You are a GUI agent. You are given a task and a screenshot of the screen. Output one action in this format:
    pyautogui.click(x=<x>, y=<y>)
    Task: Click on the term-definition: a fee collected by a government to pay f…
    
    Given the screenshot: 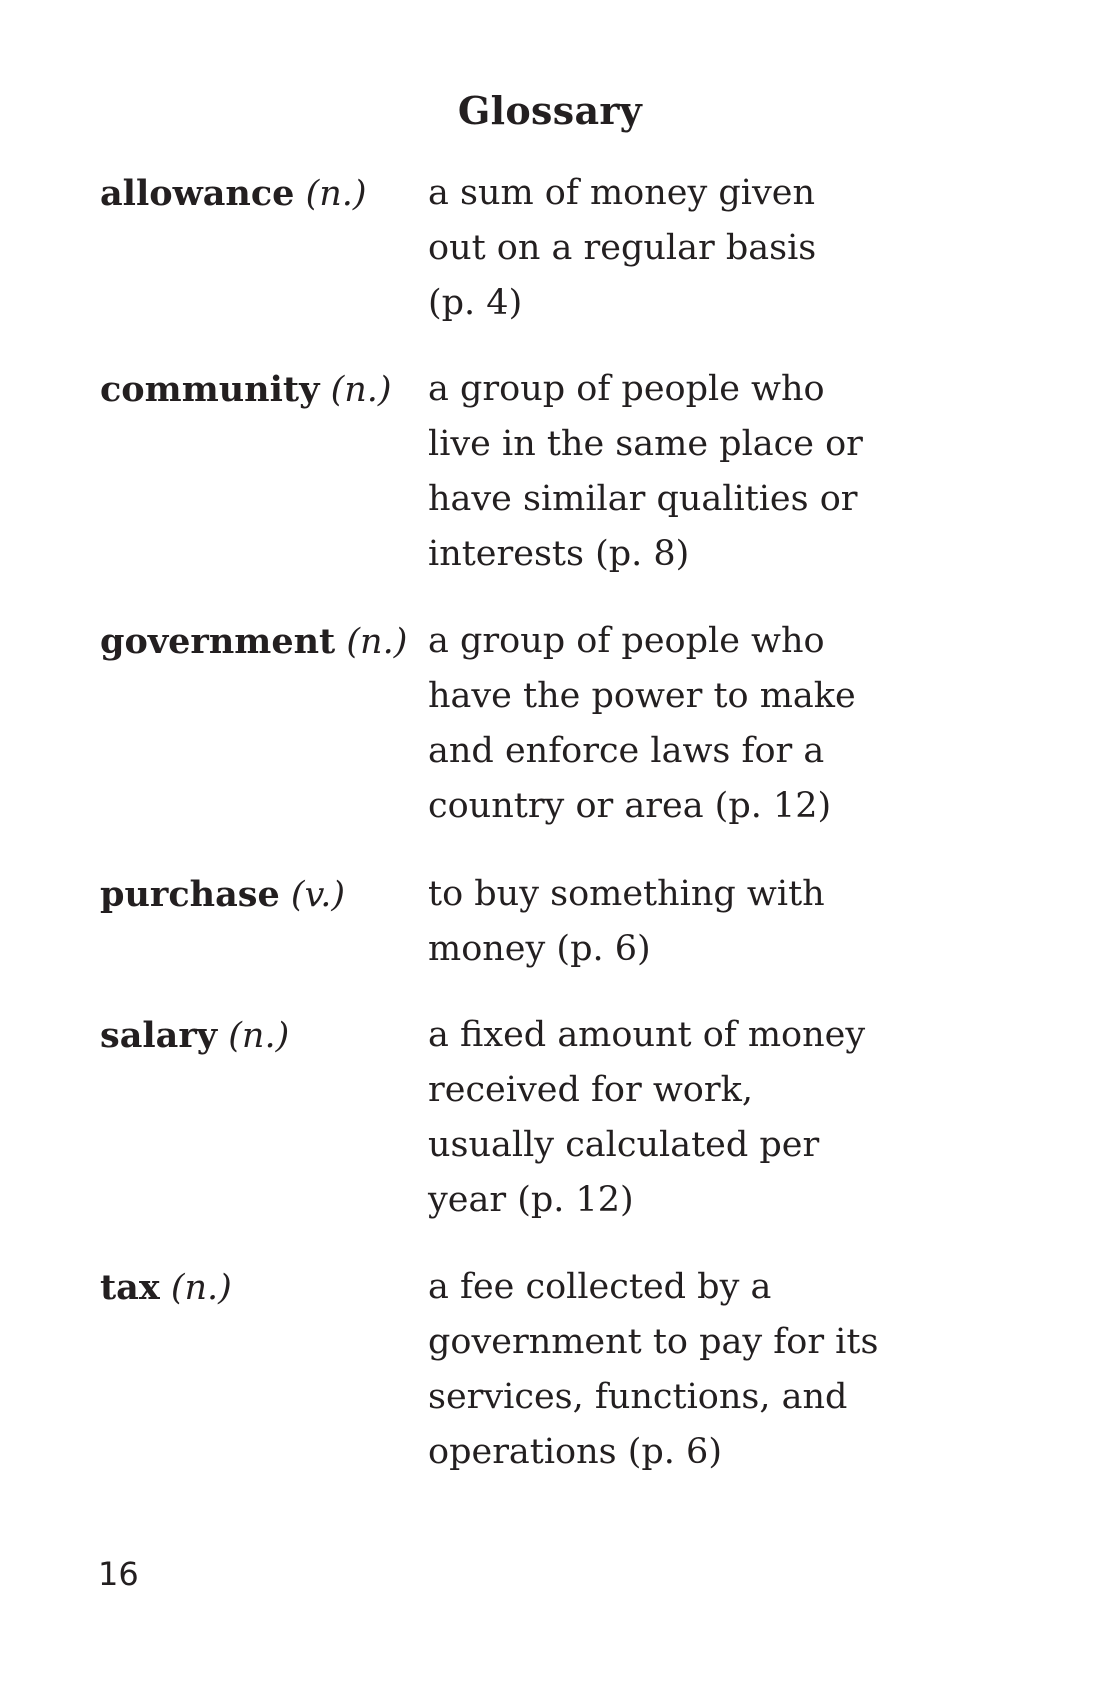 What is the action you would take?
    pyautogui.click(x=653, y=1369)
    